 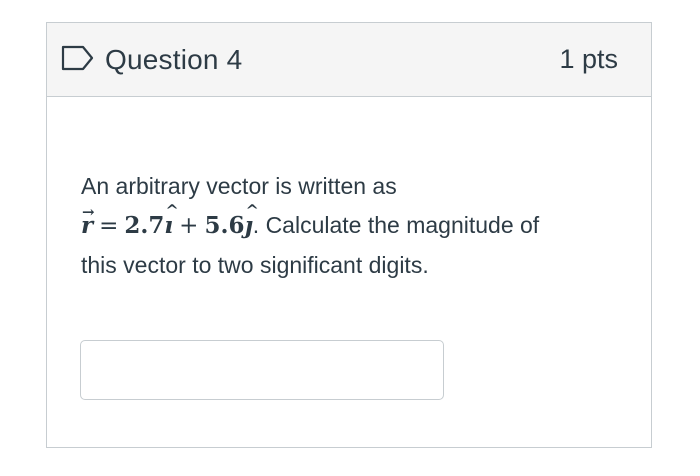 What do you see at coordinates (251, 223) in the screenshot?
I see `unit-vector-j: ^ ȷ` at bounding box center [251, 223].